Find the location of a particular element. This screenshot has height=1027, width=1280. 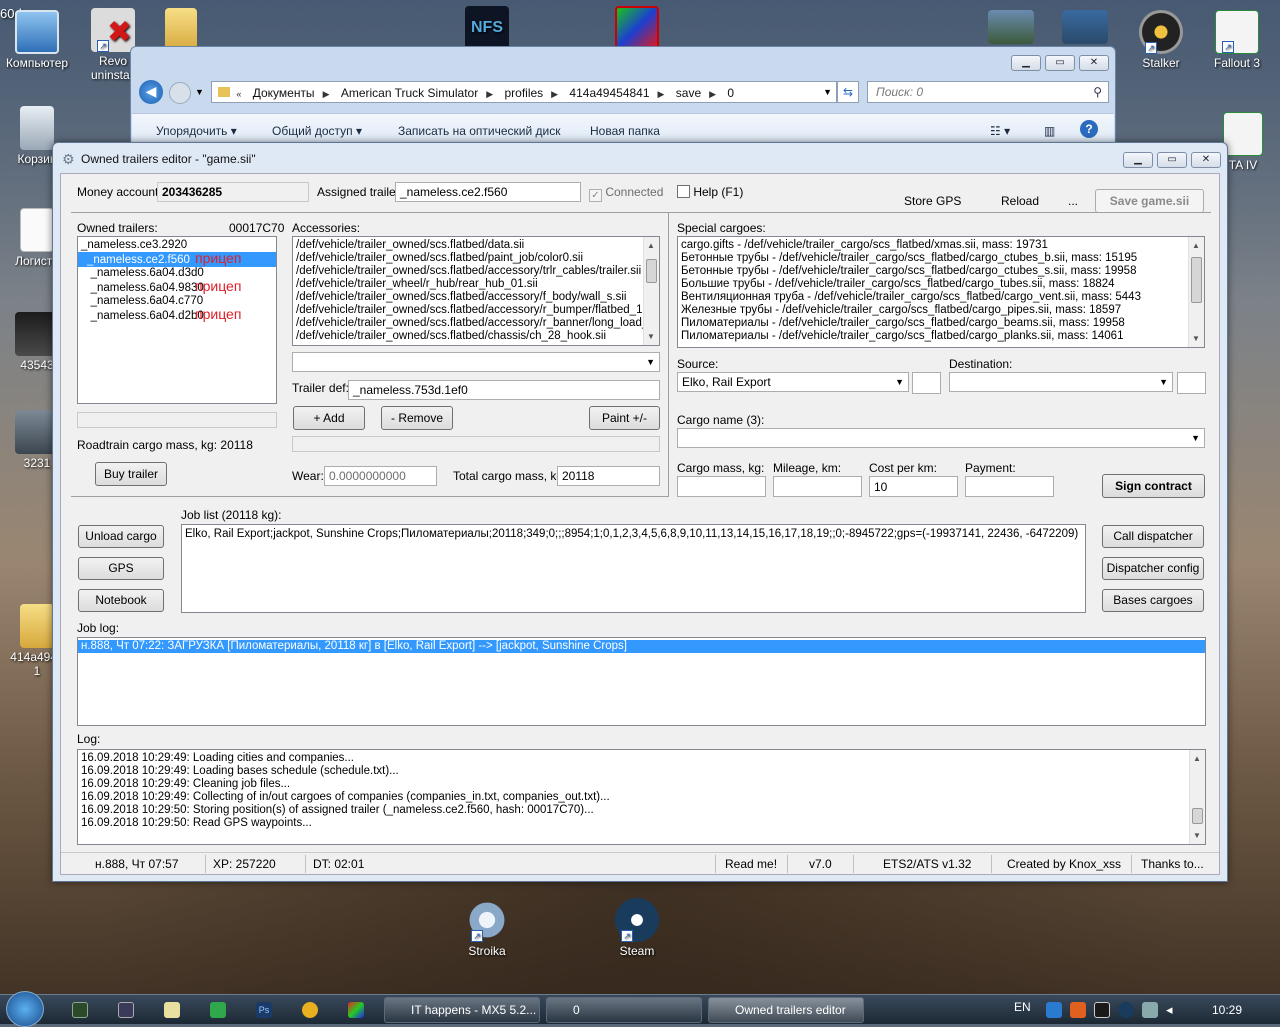

history-dropdown-icon: ▼ is located at coordinates (199, 92).